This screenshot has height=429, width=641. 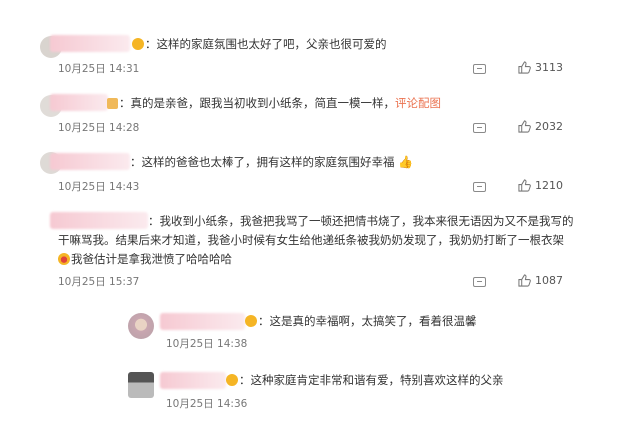 What do you see at coordinates (232, 380) in the screenshot?
I see `smile-emoji-icon` at bounding box center [232, 380].